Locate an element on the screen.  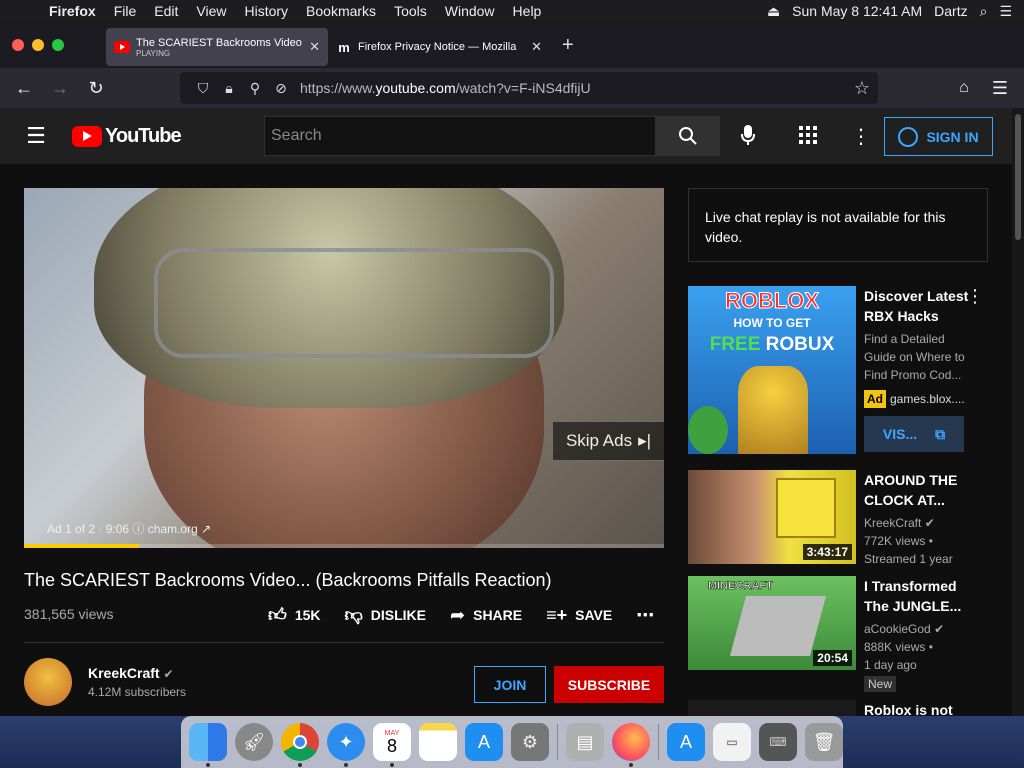
visit-site-button: VIS... ⧉ is located at coordinates (914, 434).